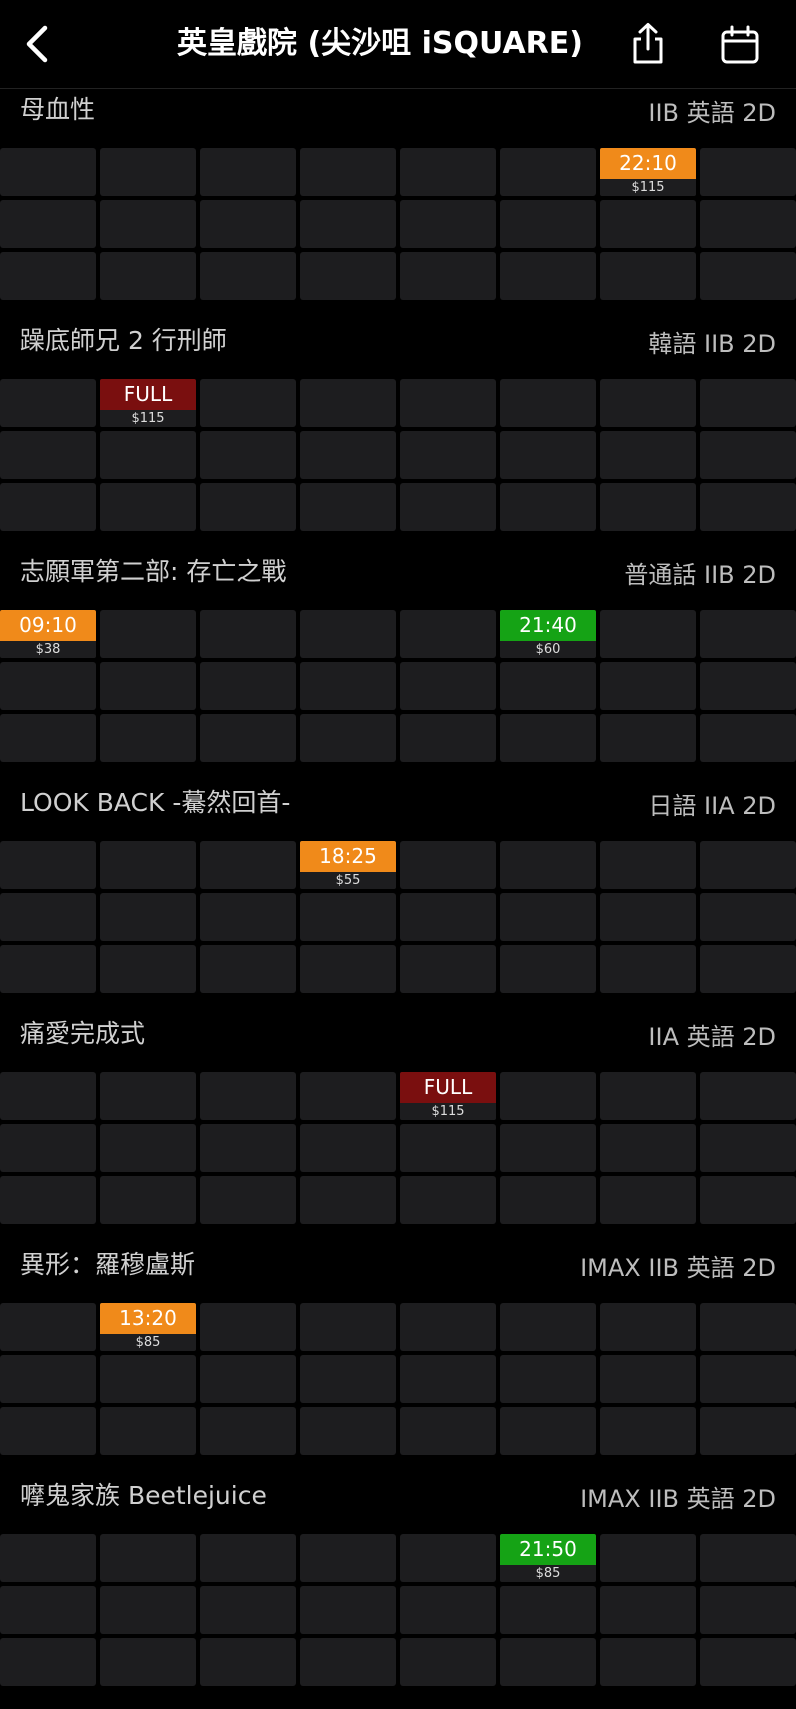  Describe the element at coordinates (143, 1496) in the screenshot. I see `movie-title: 嚤鬼家族 Beetlejuice` at that location.